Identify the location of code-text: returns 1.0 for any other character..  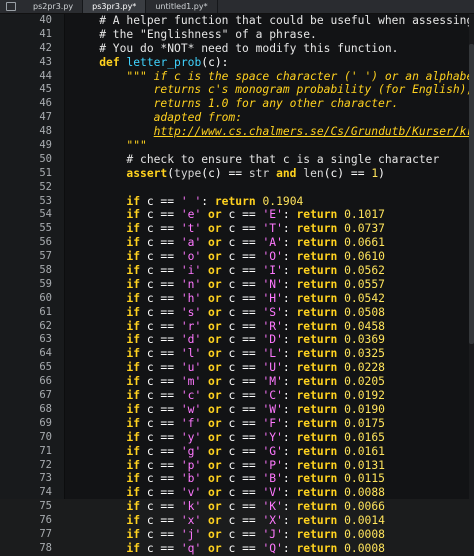
(235, 104).